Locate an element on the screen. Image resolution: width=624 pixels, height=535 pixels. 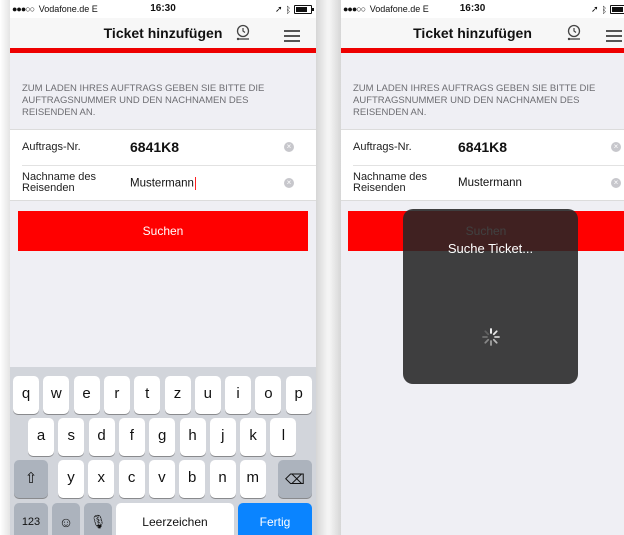
numbers-key: 123 is located at coordinates (31, 519).